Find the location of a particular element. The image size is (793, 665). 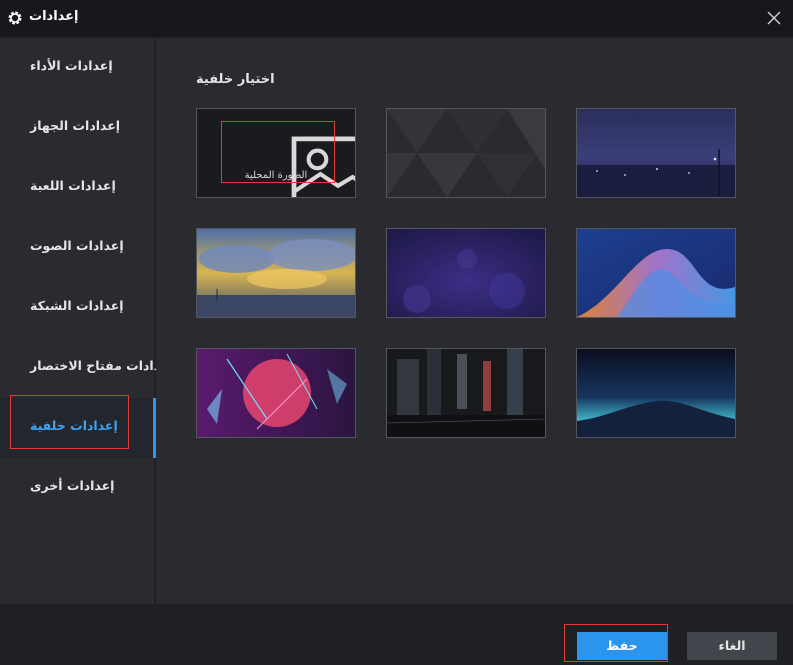

section-title: اختيار خلفية is located at coordinates (235, 79).